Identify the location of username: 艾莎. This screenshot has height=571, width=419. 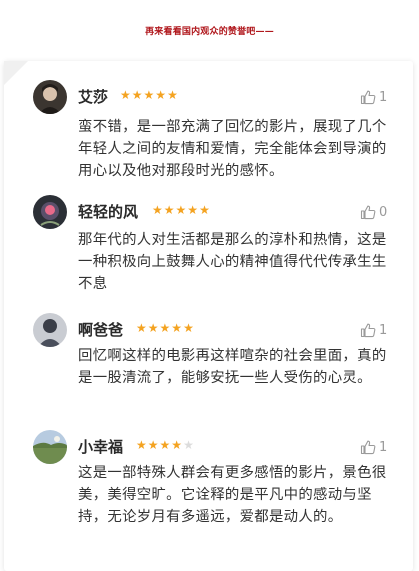
(93, 96).